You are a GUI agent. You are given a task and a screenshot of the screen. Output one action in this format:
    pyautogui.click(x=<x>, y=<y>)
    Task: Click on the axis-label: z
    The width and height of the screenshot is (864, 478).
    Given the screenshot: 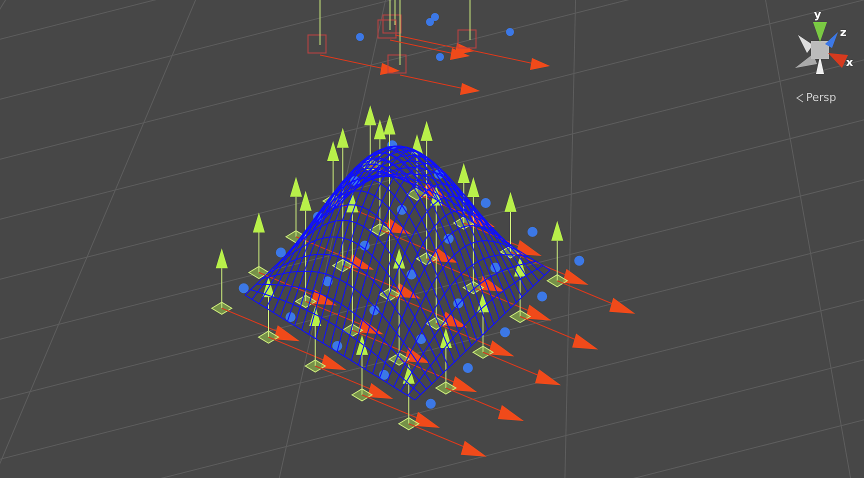 What is the action you would take?
    pyautogui.click(x=843, y=33)
    